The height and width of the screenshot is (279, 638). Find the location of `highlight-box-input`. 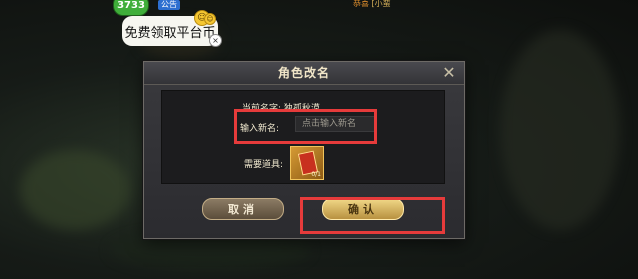

highlight-box-input is located at coordinates (305, 126).